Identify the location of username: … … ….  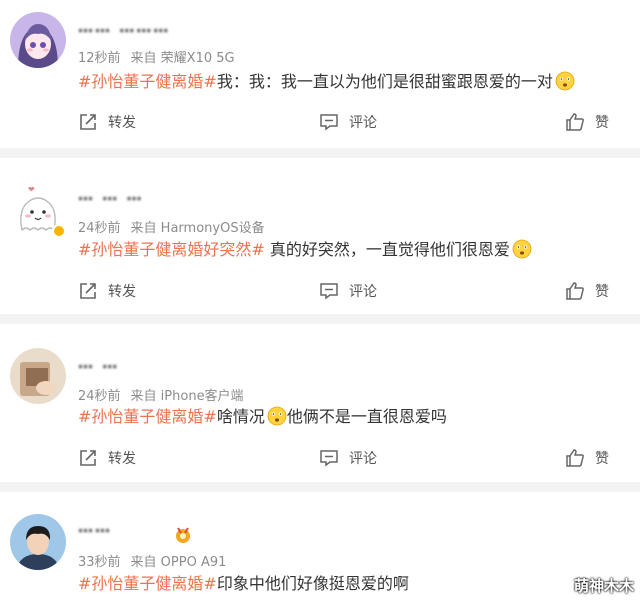
(110, 195).